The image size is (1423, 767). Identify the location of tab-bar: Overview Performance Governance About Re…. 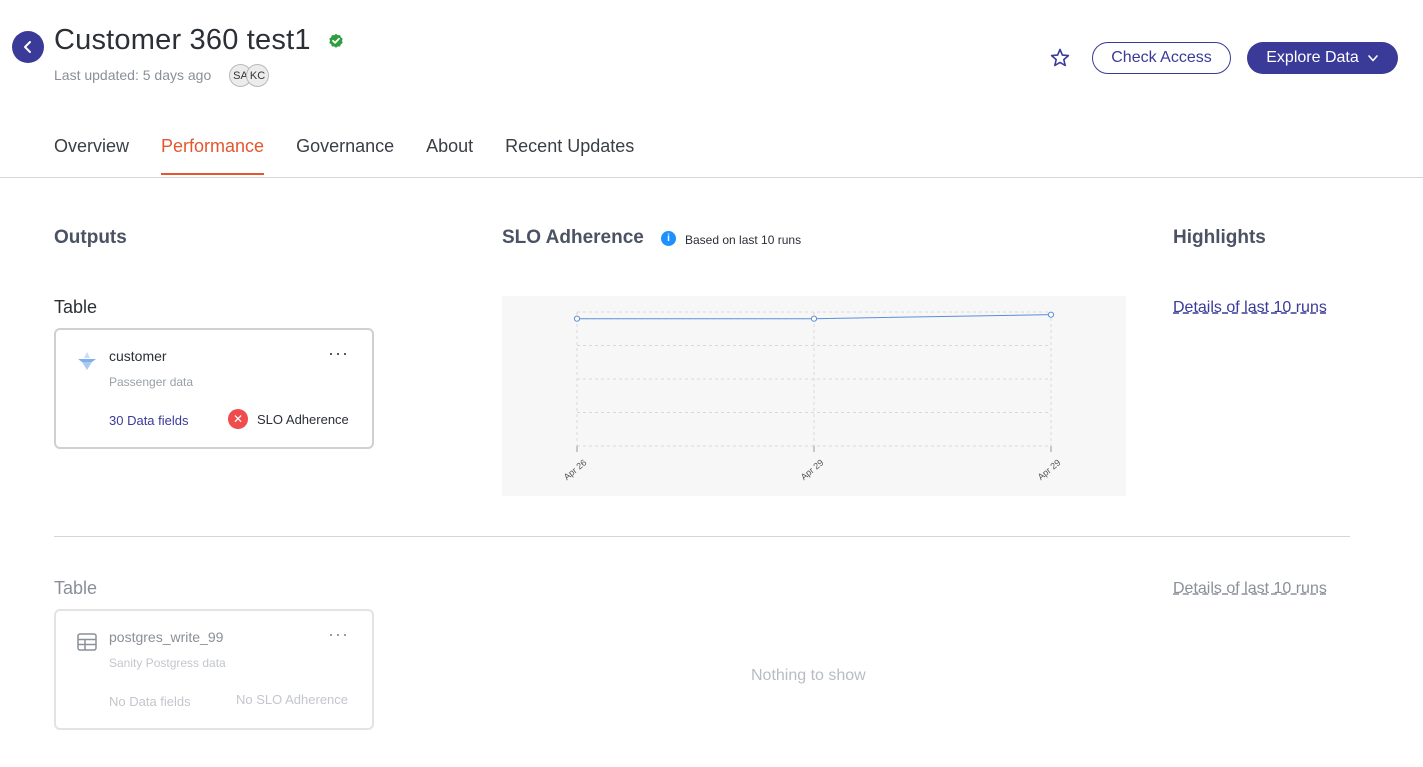
(360, 155).